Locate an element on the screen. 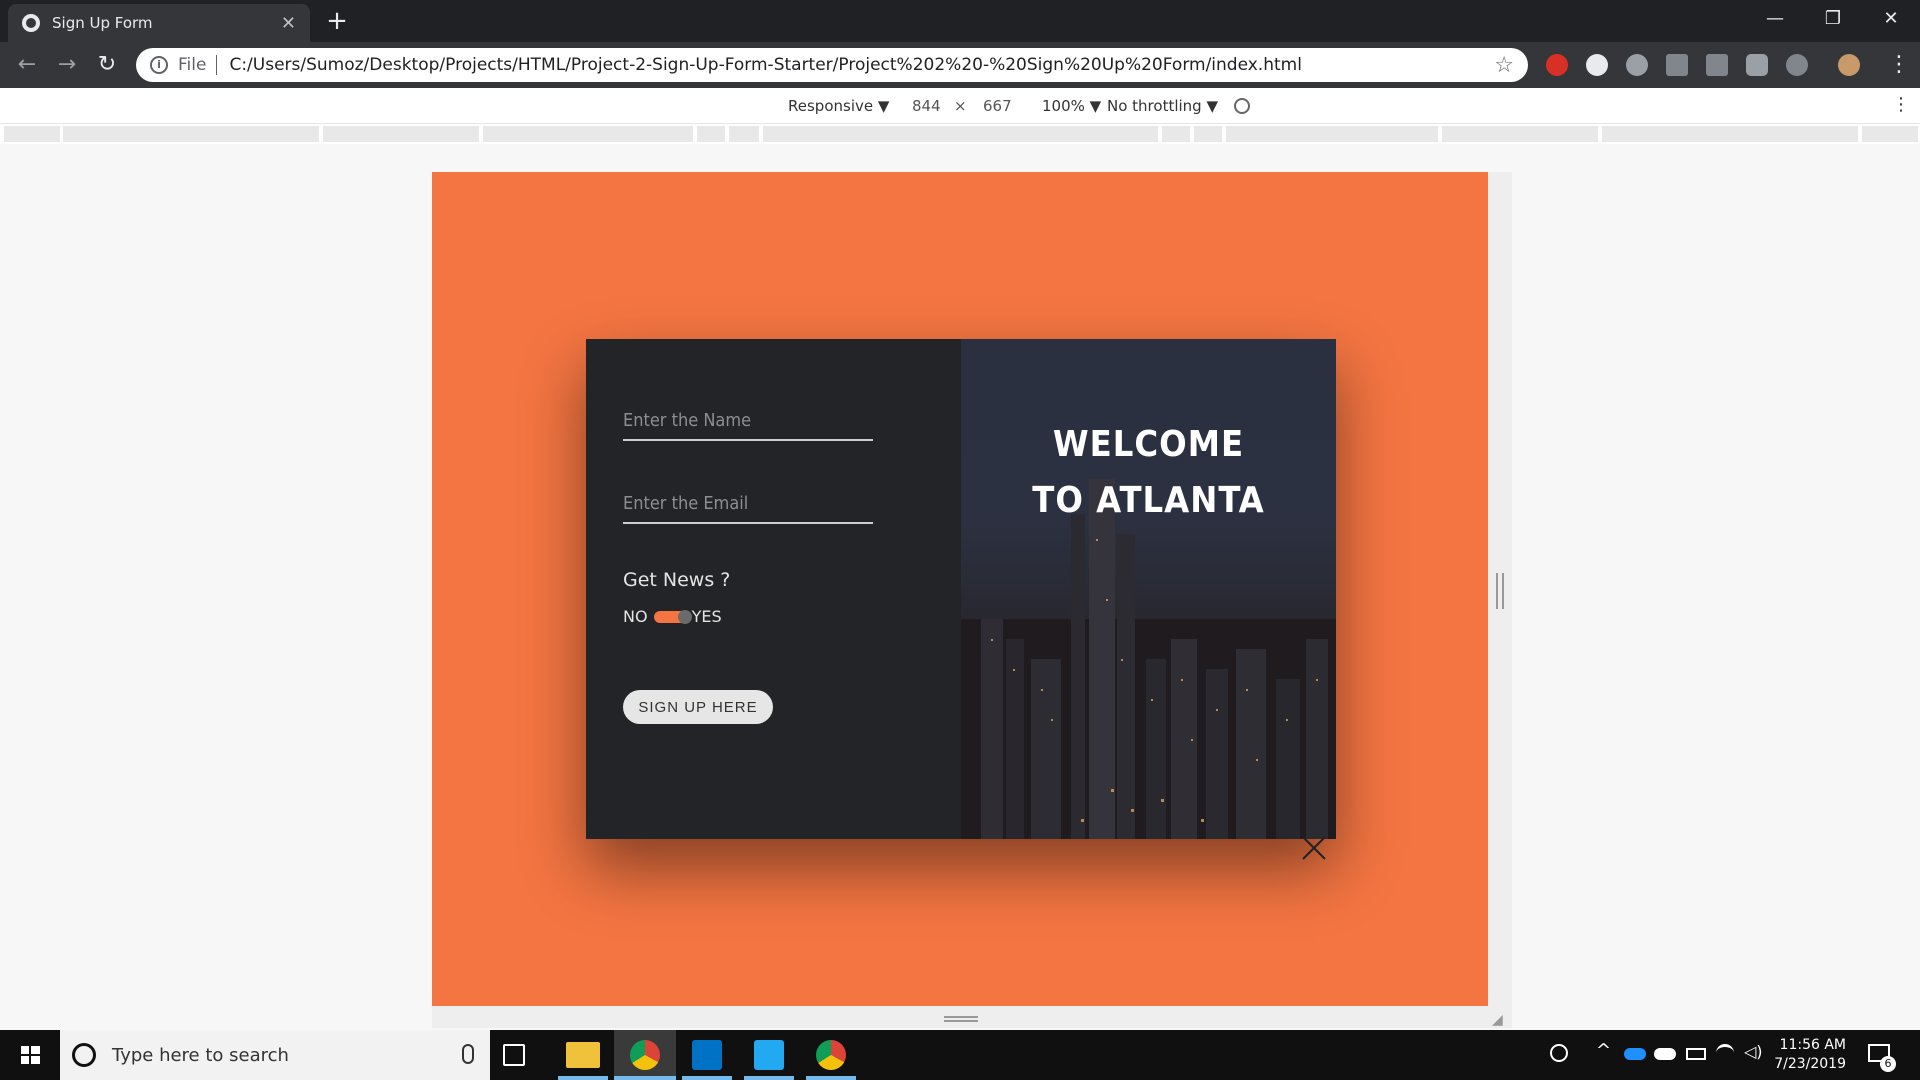 The height and width of the screenshot is (1080, 1920). restore-button: ❐ is located at coordinates (1833, 19).